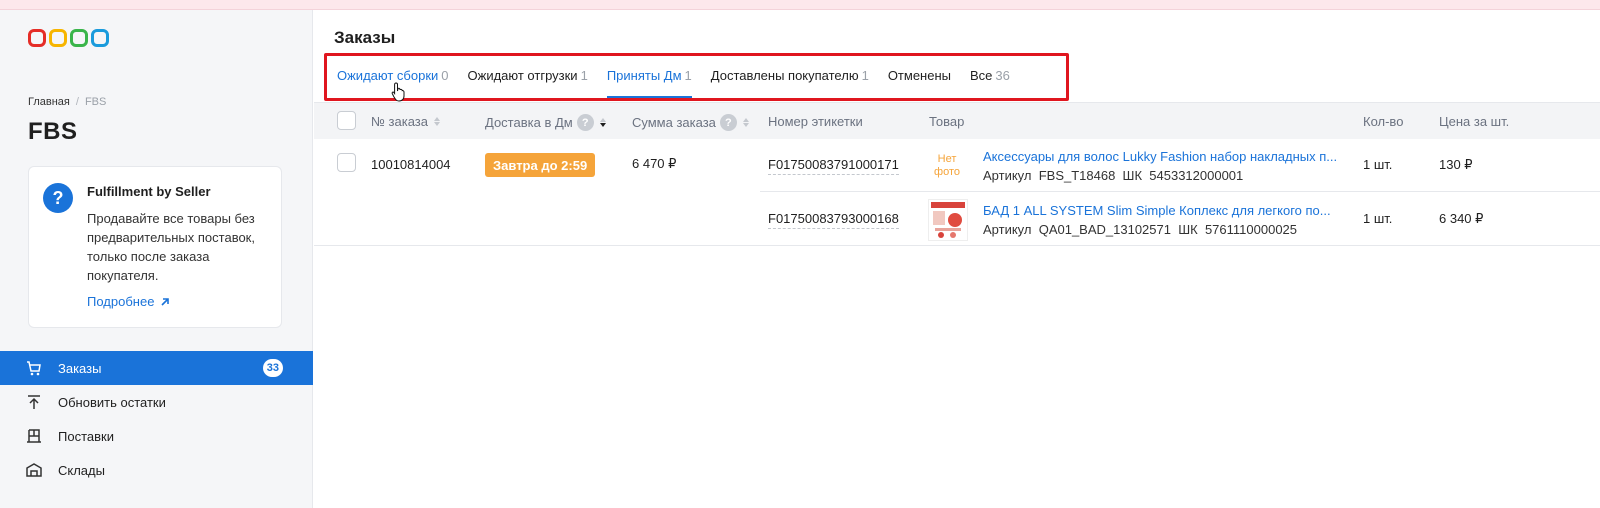  Describe the element at coordinates (1002, 75) in the screenshot. I see `tab-count: 36` at that location.